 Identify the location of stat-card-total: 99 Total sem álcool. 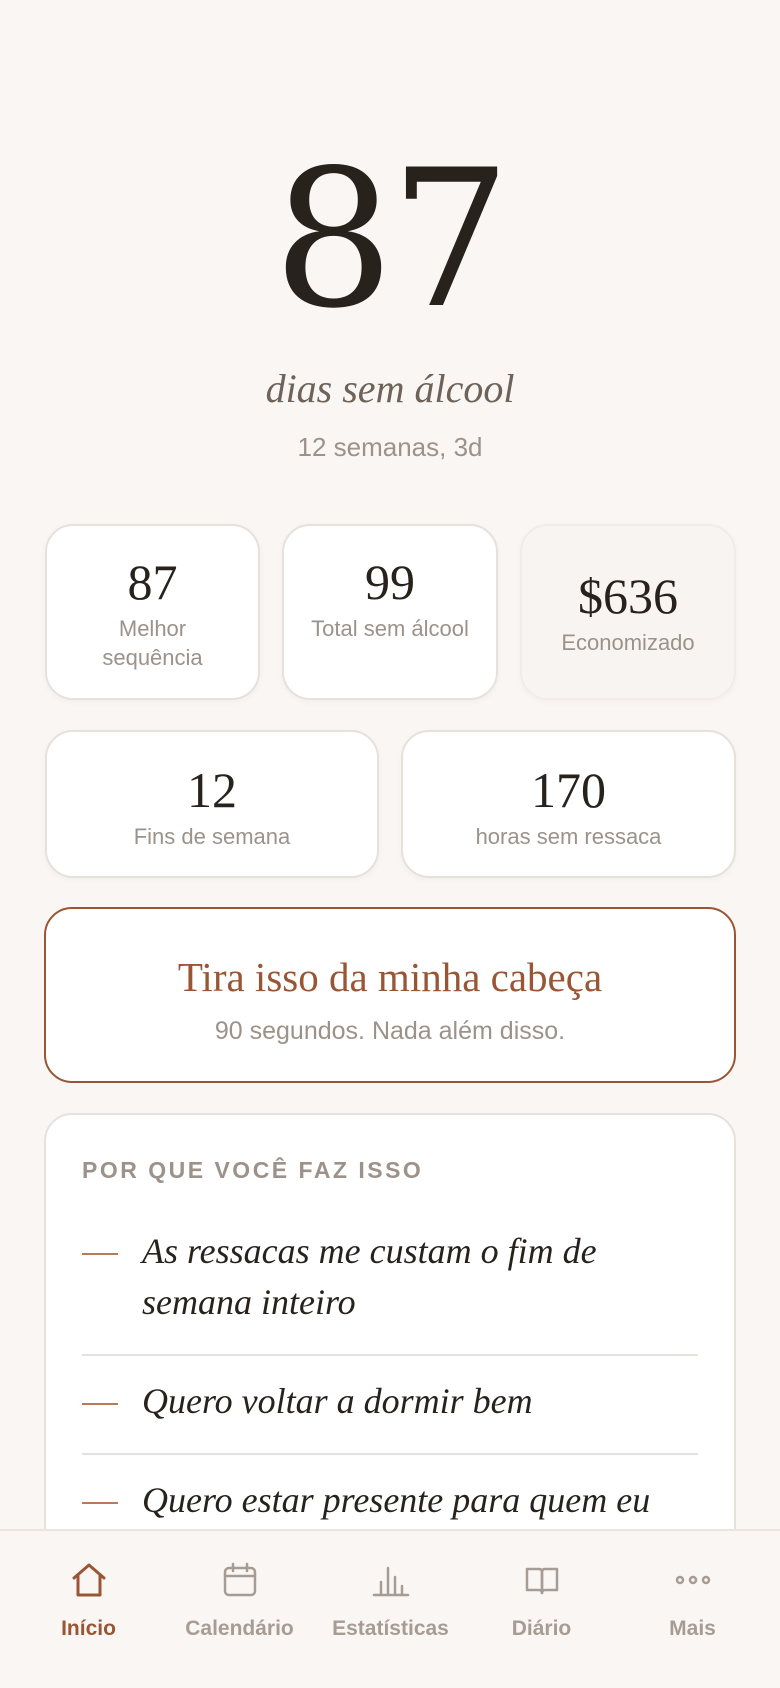
(390, 612).